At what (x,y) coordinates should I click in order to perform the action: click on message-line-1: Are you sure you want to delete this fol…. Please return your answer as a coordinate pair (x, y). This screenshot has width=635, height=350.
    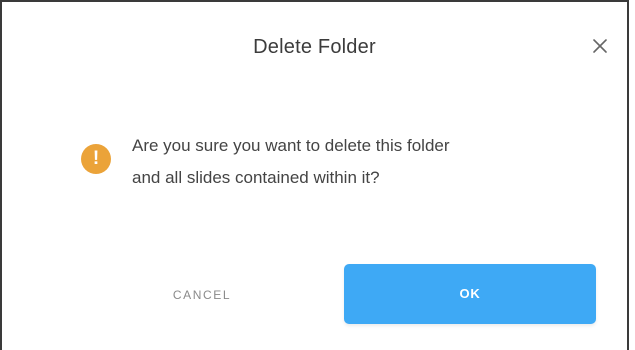
    Looking at the image, I should click on (291, 145).